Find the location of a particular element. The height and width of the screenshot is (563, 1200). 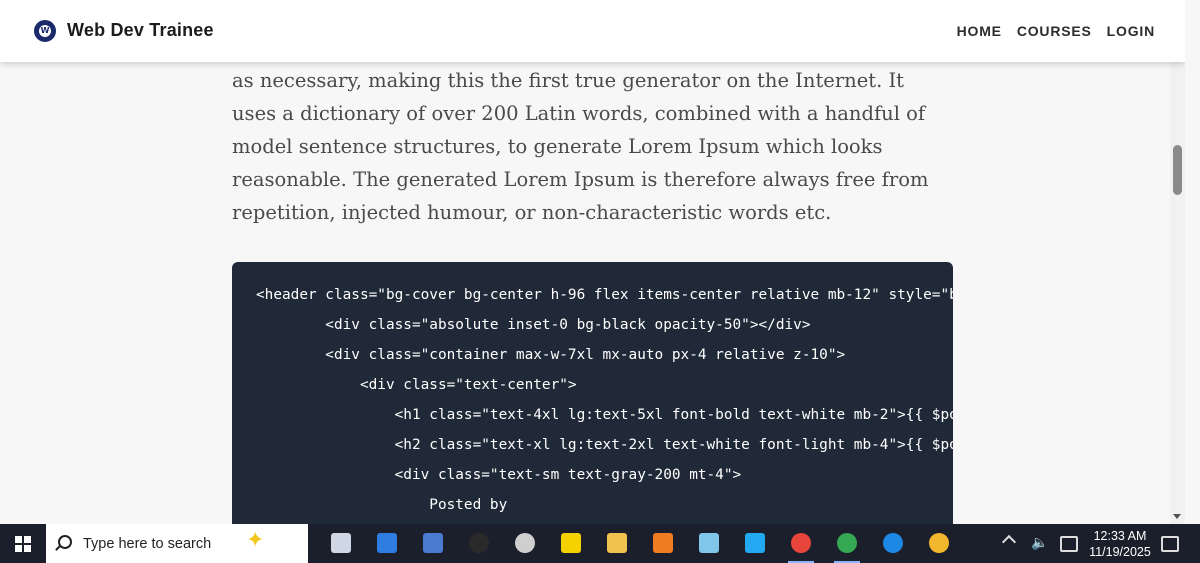

search-highlight-icon: ✦ is located at coordinates (255, 540).